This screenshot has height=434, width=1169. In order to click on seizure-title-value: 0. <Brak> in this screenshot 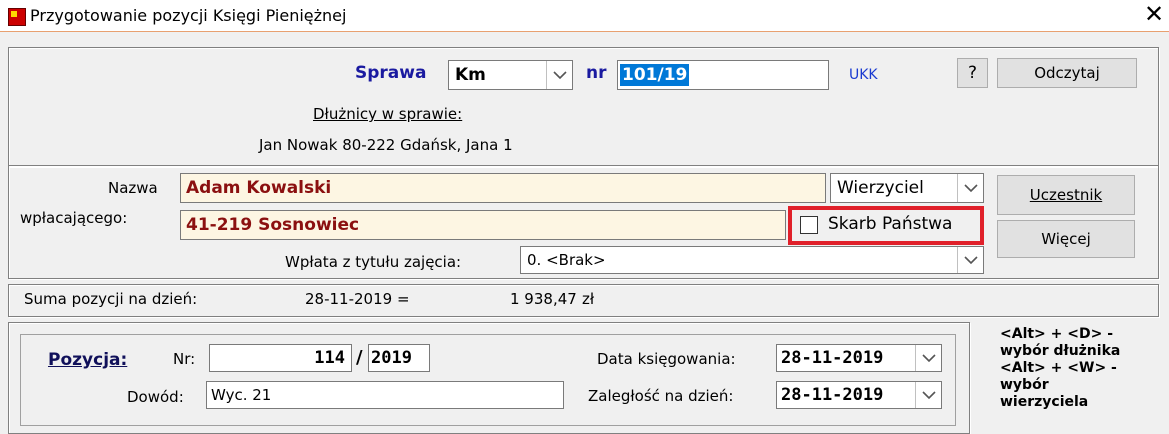, I will do `click(566, 260)`.